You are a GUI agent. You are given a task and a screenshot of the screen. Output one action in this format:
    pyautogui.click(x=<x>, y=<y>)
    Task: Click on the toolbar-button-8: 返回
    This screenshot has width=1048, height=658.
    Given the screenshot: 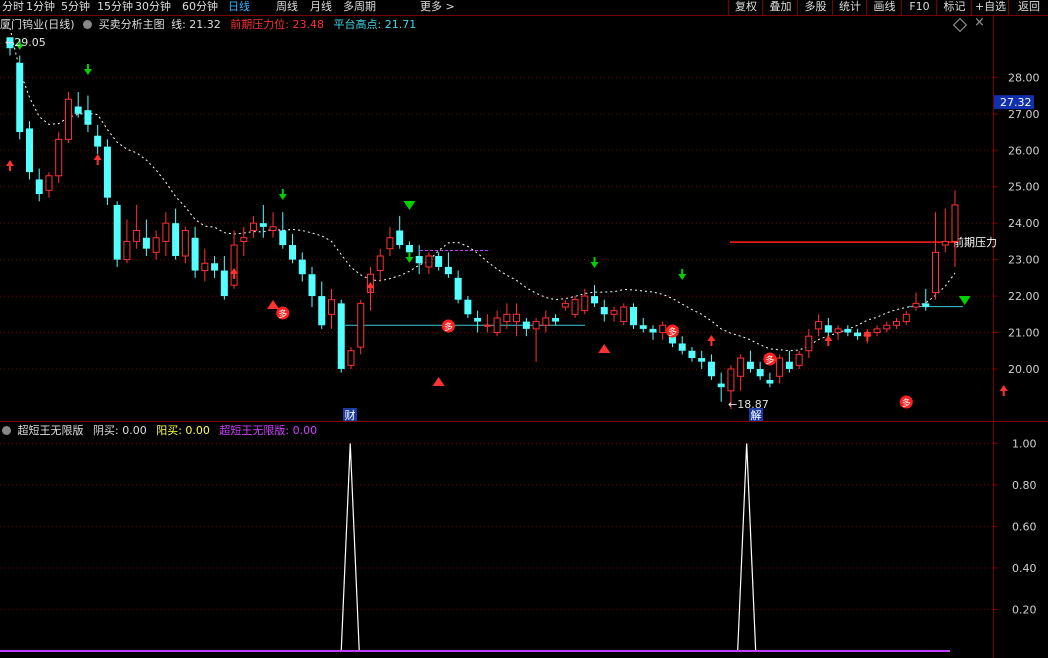 What is the action you would take?
    pyautogui.click(x=1028, y=7)
    